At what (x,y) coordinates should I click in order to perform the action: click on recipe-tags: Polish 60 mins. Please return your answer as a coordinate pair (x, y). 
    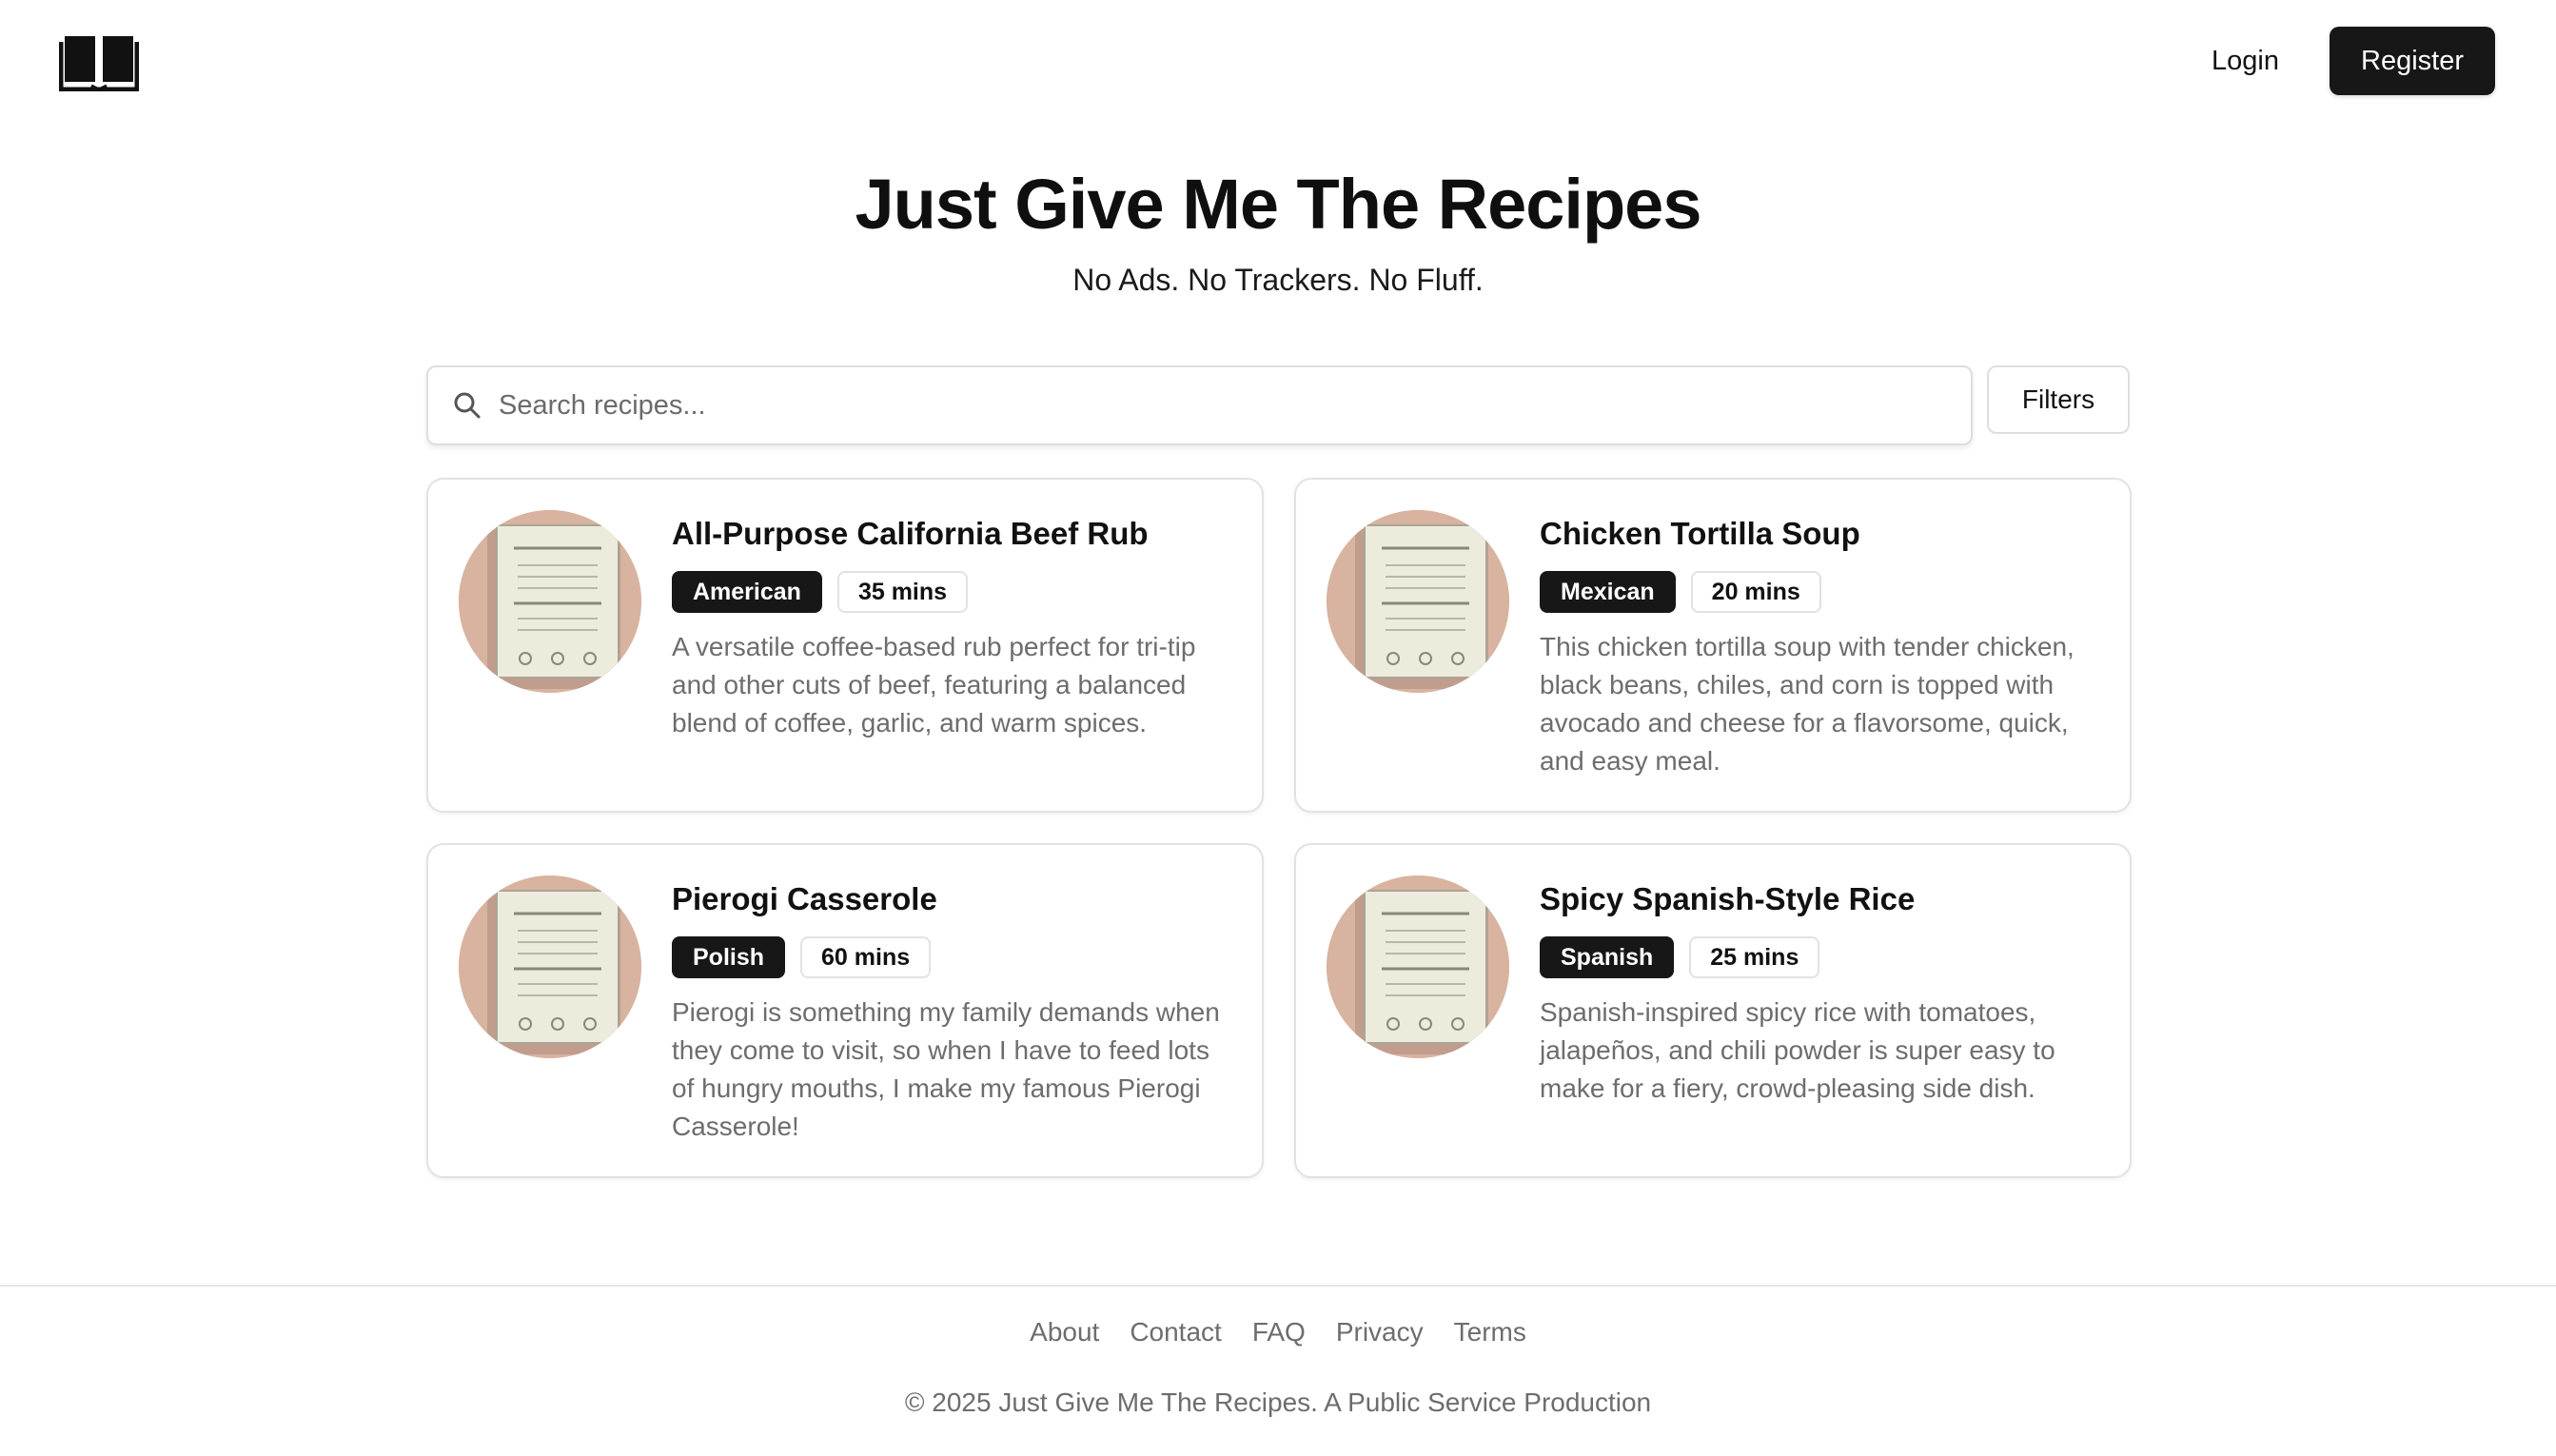
    Looking at the image, I should click on (802, 957).